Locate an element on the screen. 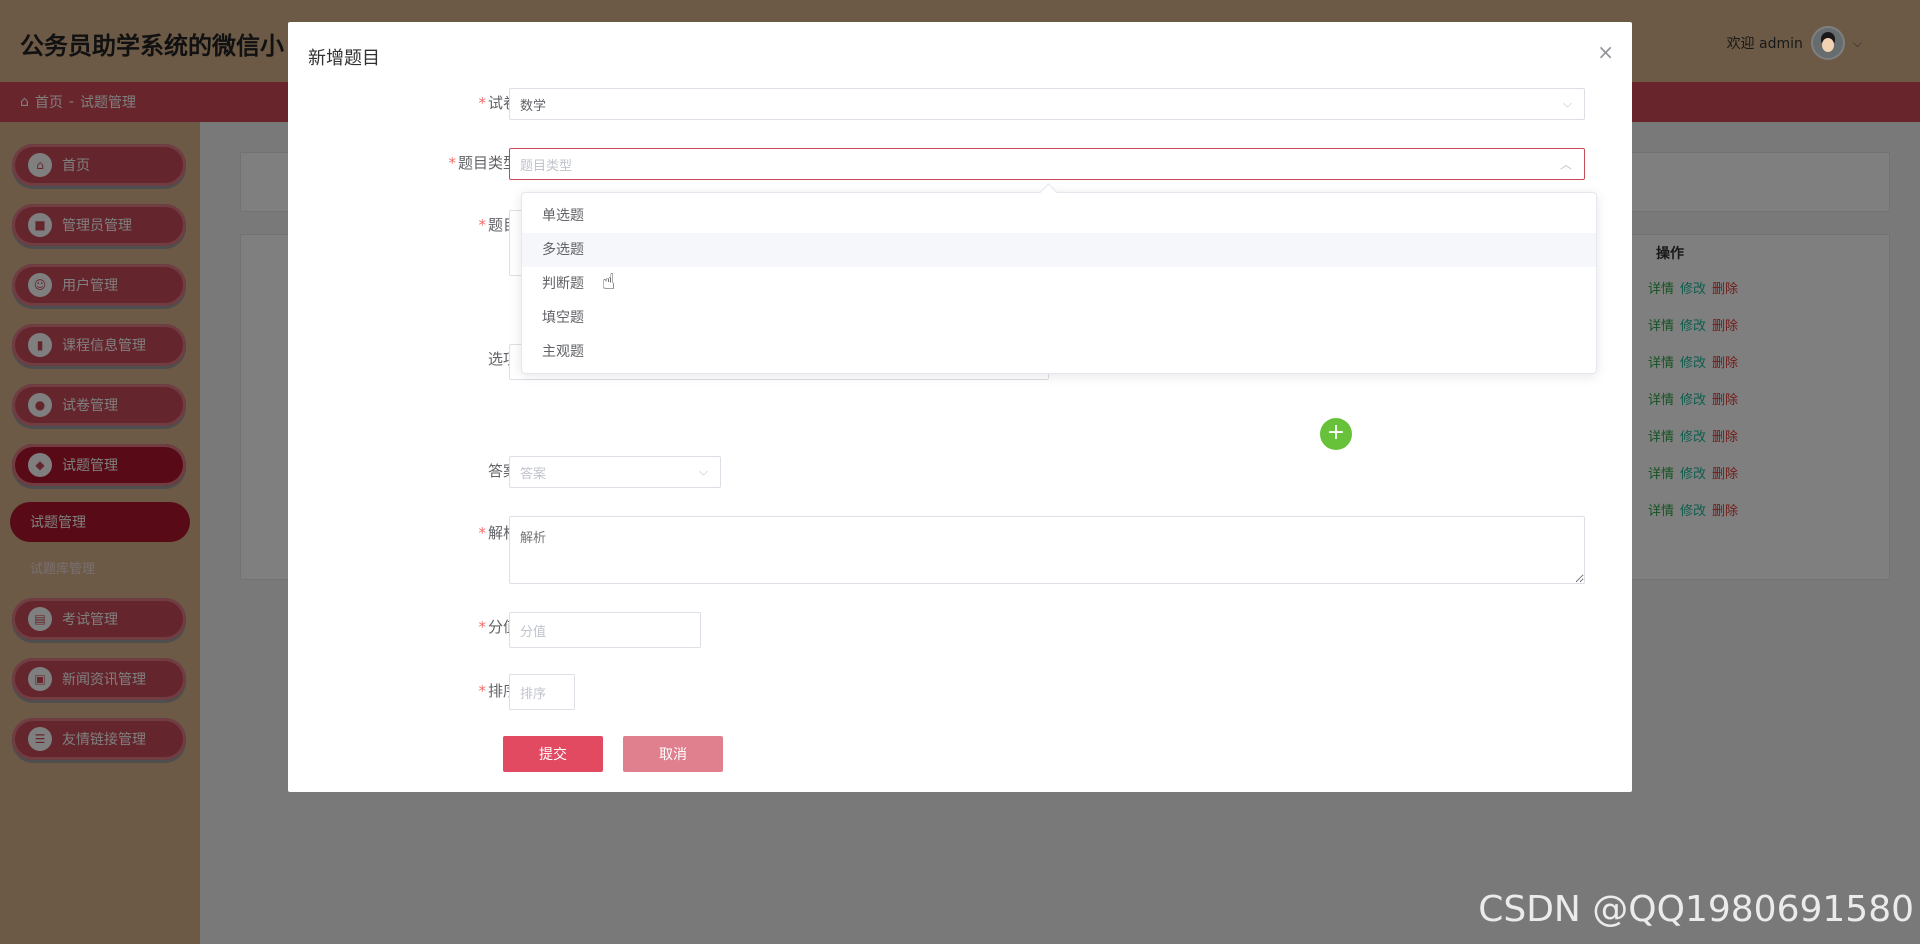 The height and width of the screenshot is (944, 1920). question-type-label: * 题目类型 is located at coordinates (418, 162).